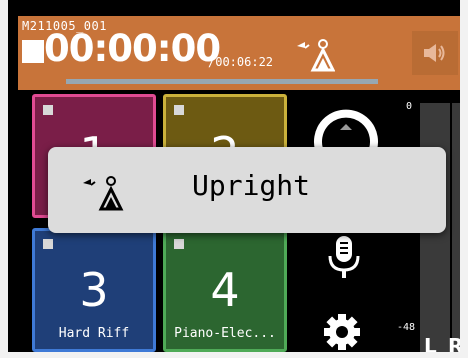 This screenshot has width=468, height=358. What do you see at coordinates (430, 343) in the screenshot?
I see `meter-channel-left-label: L` at bounding box center [430, 343].